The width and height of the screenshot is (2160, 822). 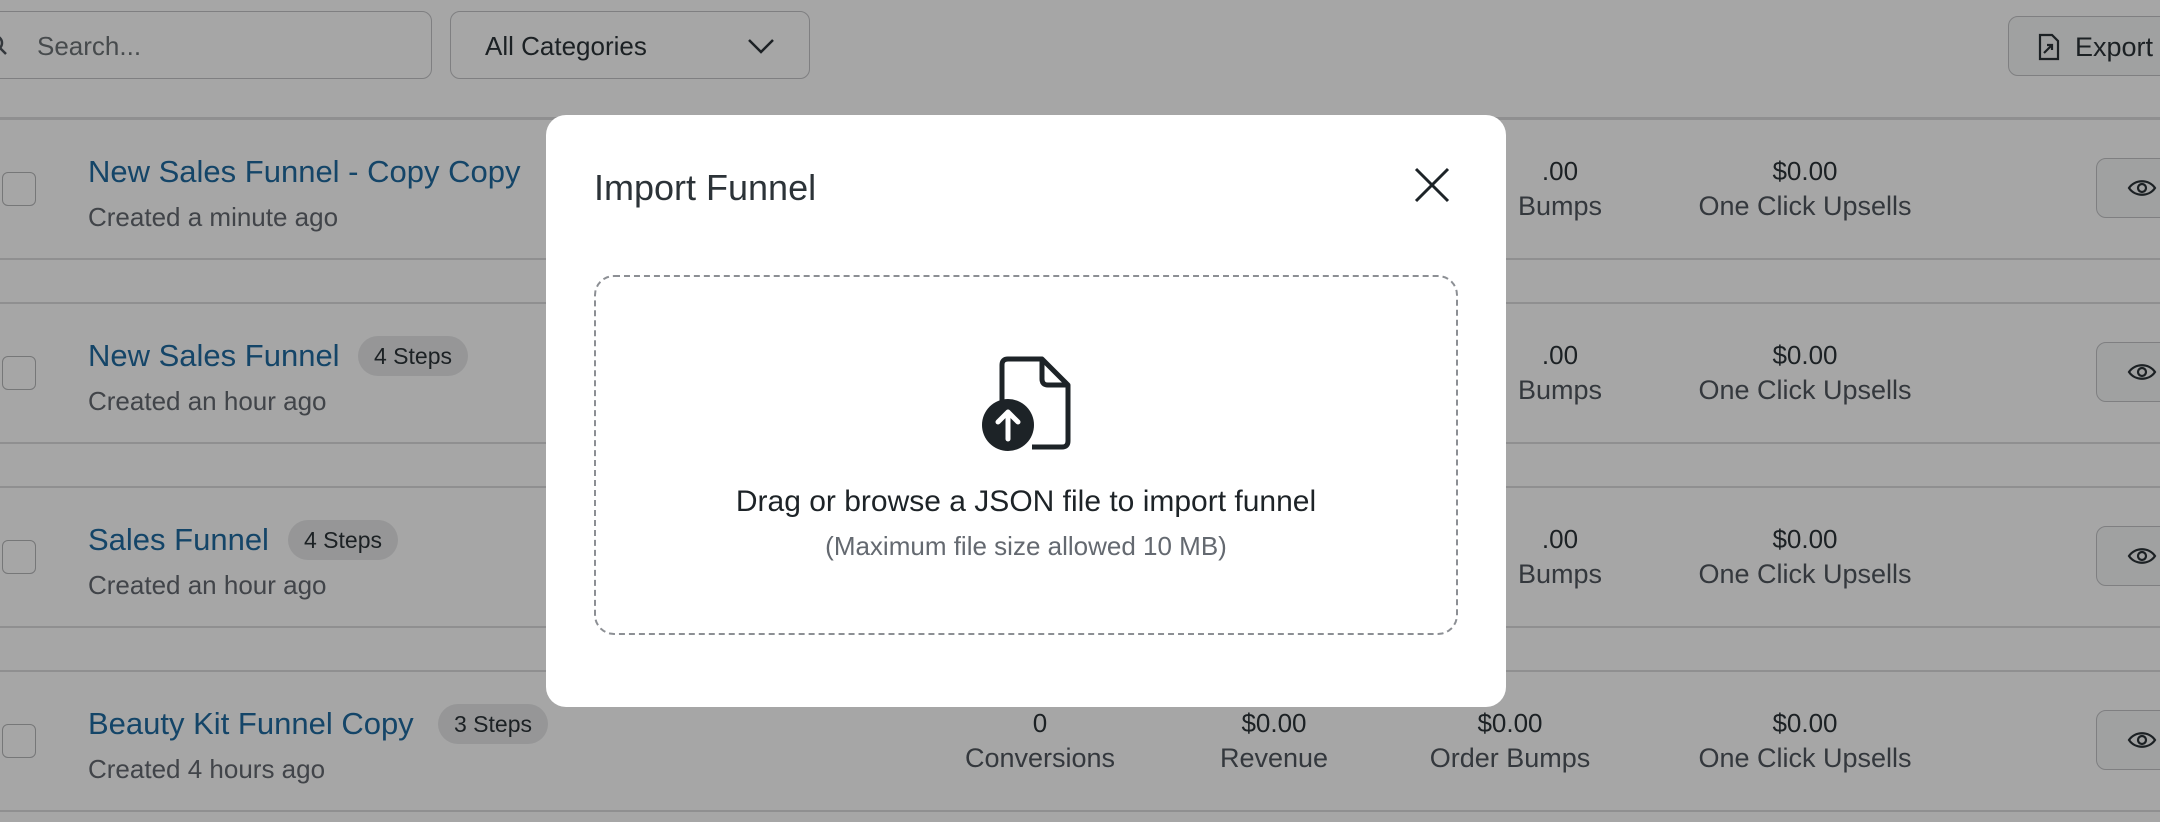 What do you see at coordinates (1026, 546) in the screenshot?
I see `dropzone-file-size-hint: (Maximum file size allowed 10 MB)` at bounding box center [1026, 546].